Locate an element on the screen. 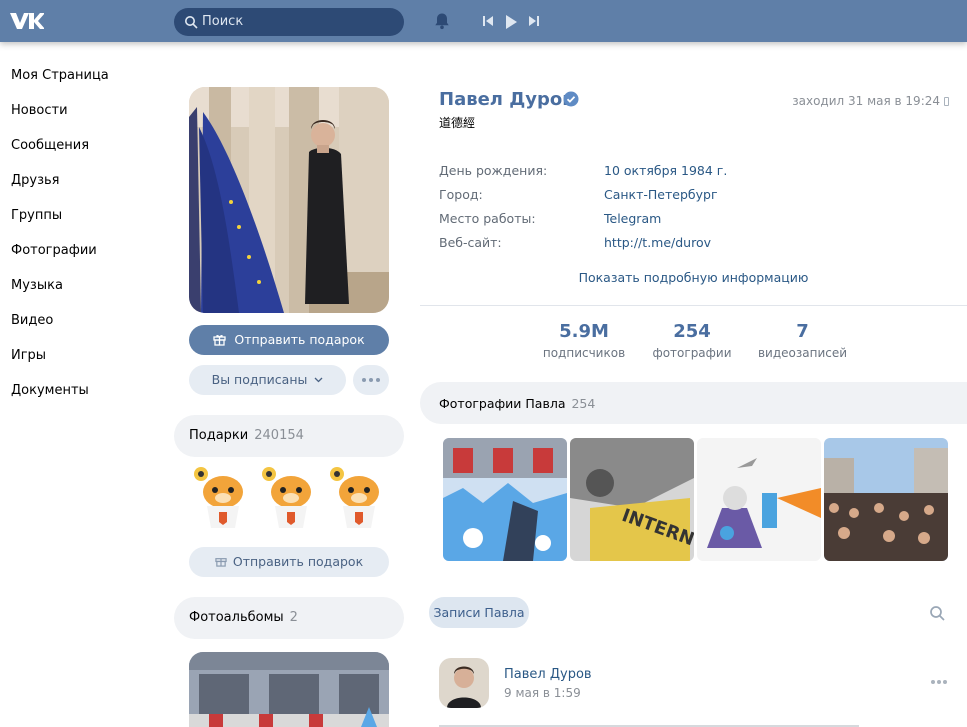  gifts-header: Подарки 240154 is located at coordinates (289, 436).